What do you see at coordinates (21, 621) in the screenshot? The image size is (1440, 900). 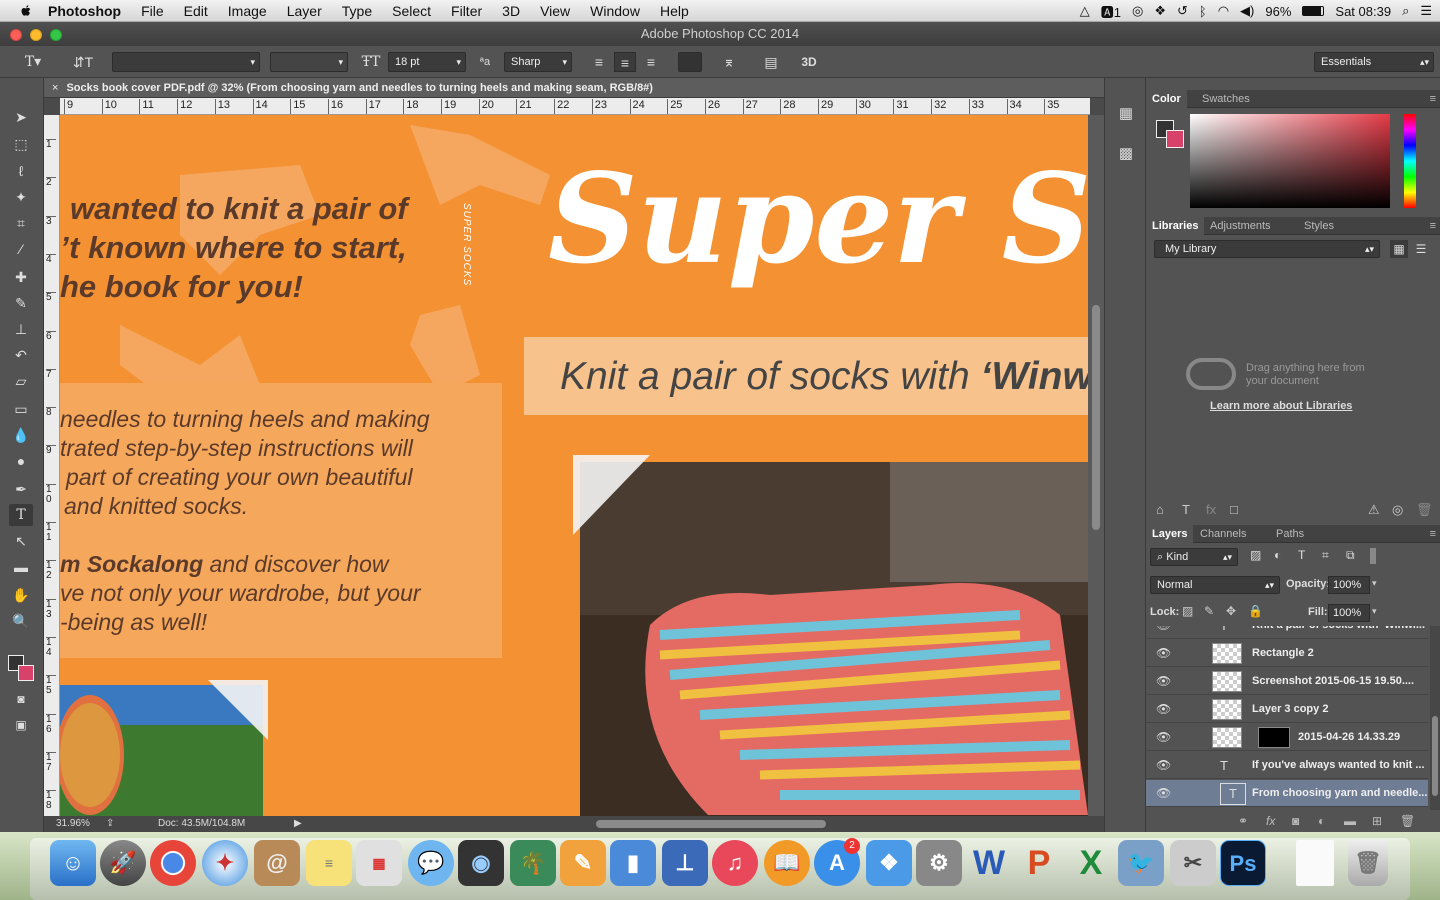 I see `zoom-tool-icon: 🔍` at bounding box center [21, 621].